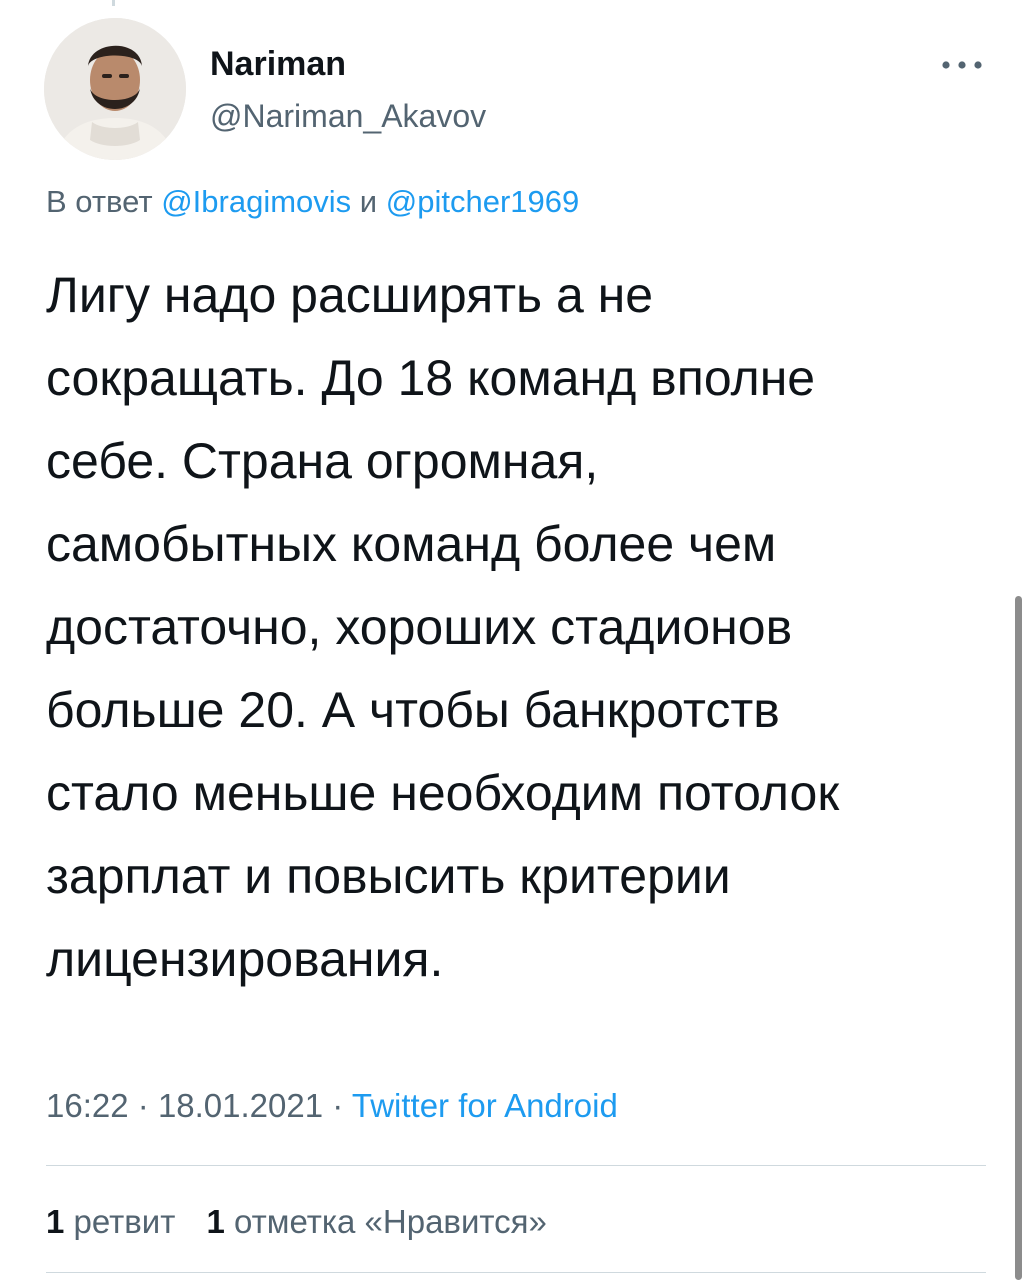 The image size is (1031, 1280). I want to click on avatar, so click(115, 89).